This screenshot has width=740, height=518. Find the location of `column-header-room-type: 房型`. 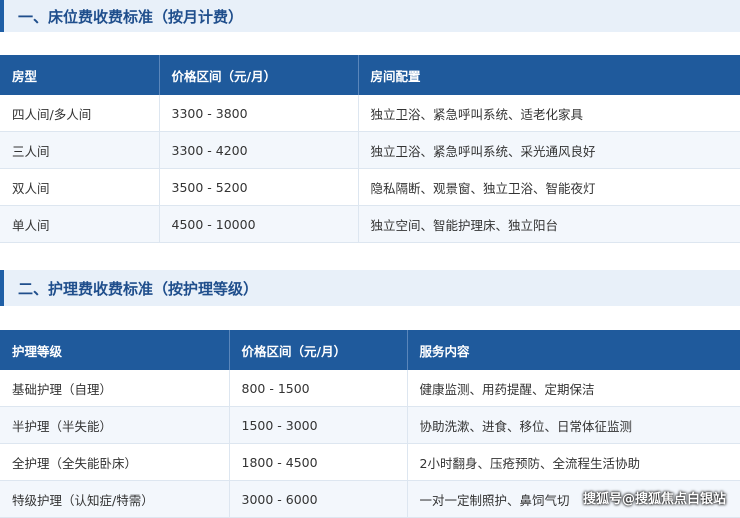

column-header-room-type: 房型 is located at coordinates (80, 75).